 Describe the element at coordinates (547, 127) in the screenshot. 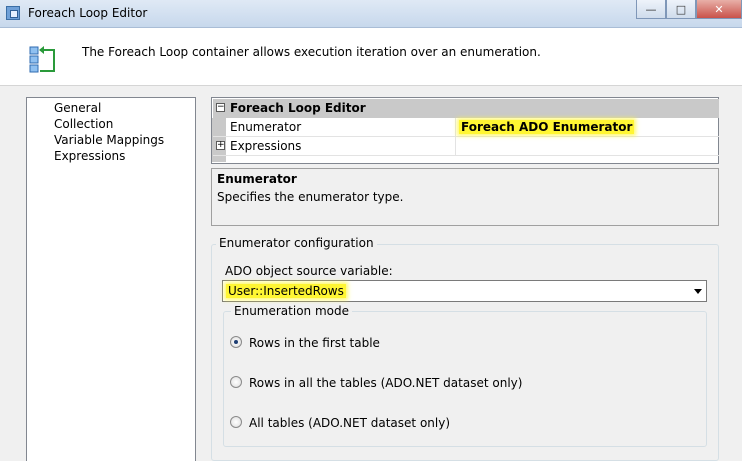

I see `enumerator-value-text: Foreach ADO Enumerator` at that location.